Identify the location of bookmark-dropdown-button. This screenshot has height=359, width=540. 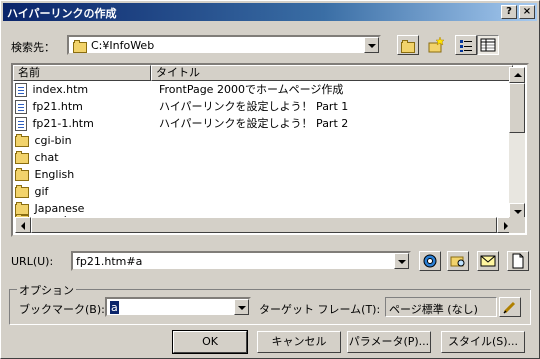
(241, 307).